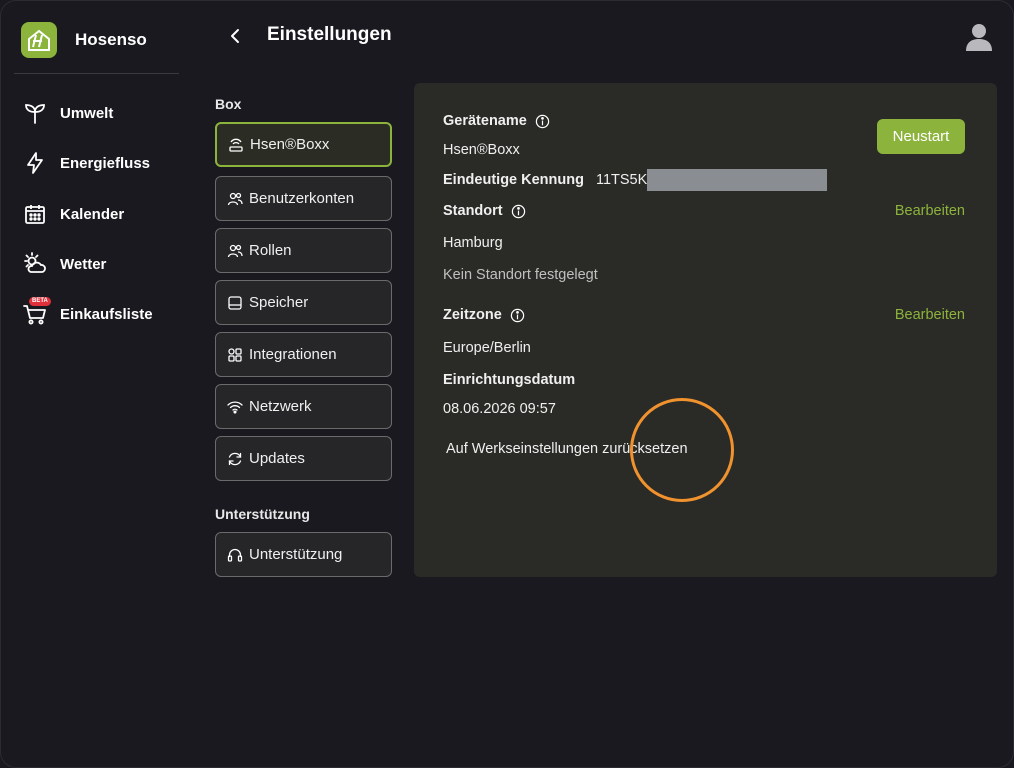 The image size is (1014, 768). What do you see at coordinates (35, 113) in the screenshot?
I see `sprout-icon` at bounding box center [35, 113].